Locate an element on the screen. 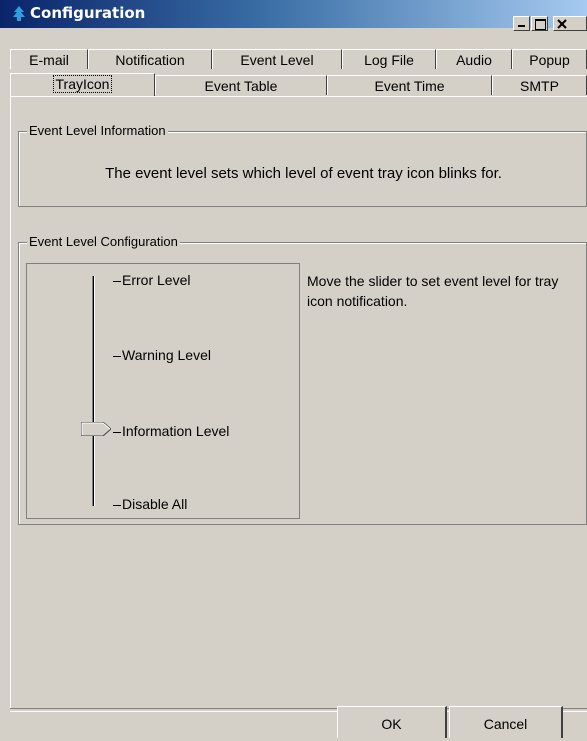  tab-row-bottom: TrayIcon Event Table Event Time SMTP is located at coordinates (298, 85).